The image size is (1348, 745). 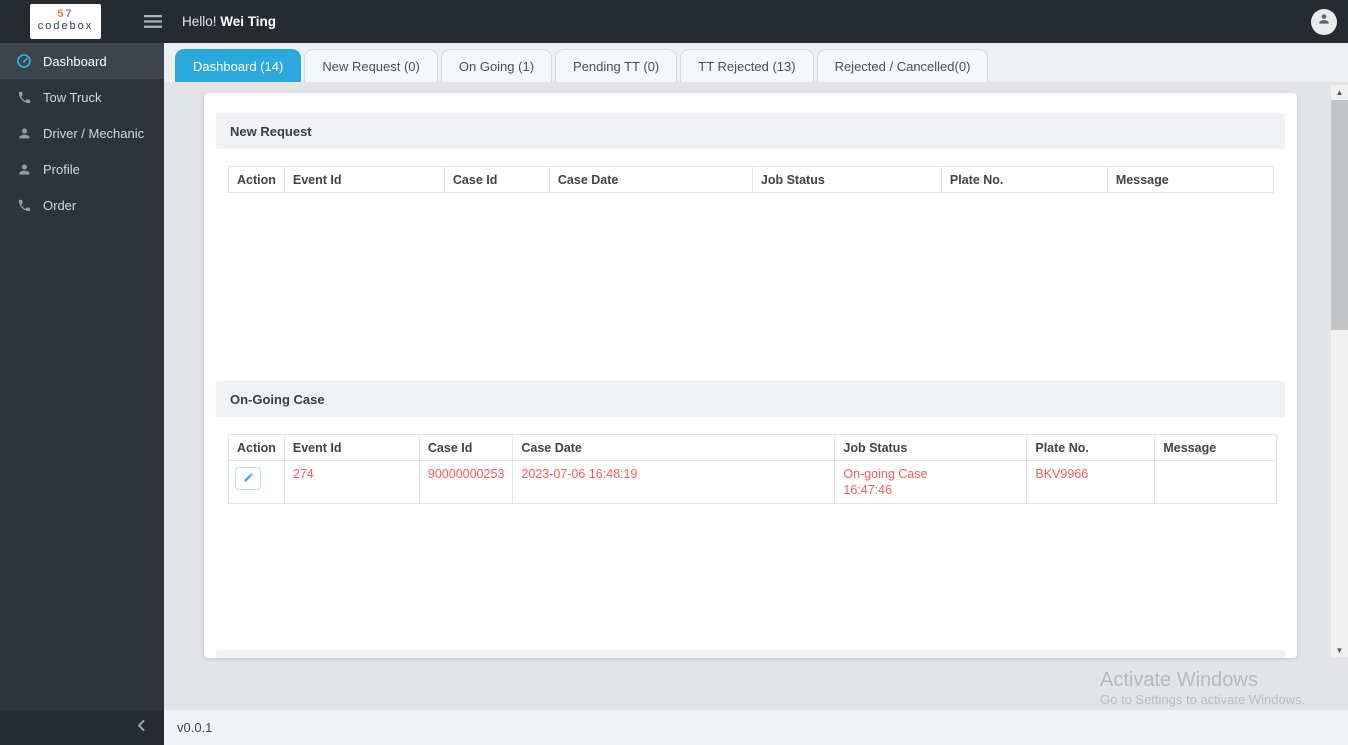 What do you see at coordinates (1091, 482) in the screenshot?
I see `plate-no-cell: BKV9966` at bounding box center [1091, 482].